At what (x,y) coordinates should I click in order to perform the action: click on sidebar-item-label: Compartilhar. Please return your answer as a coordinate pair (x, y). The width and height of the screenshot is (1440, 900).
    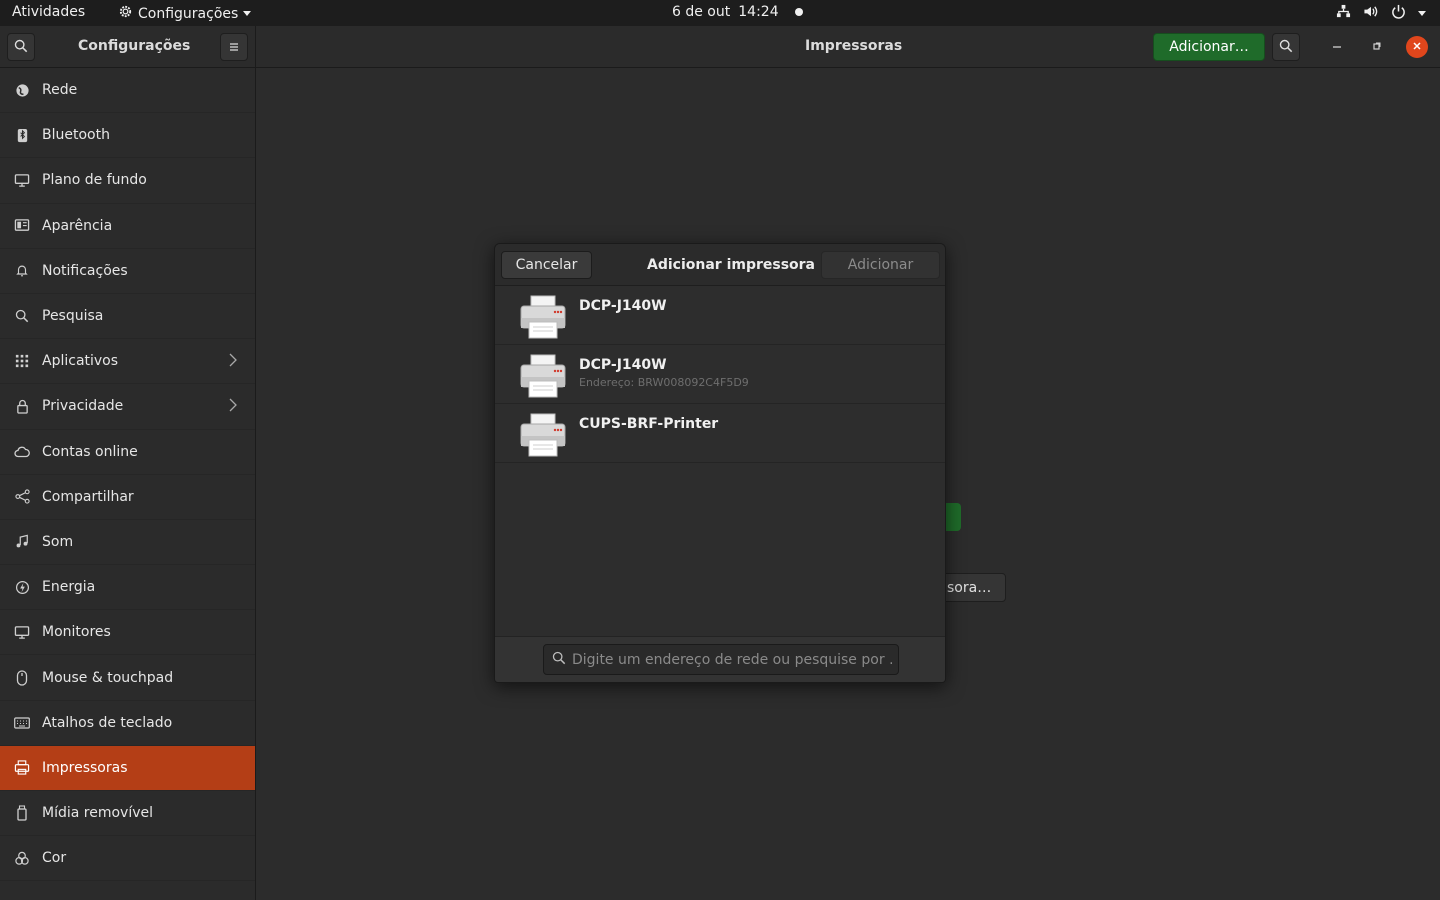
    Looking at the image, I should click on (88, 496).